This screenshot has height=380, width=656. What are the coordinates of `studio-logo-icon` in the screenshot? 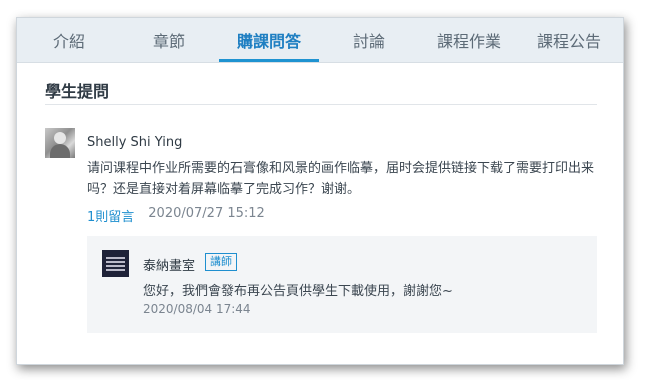 It's located at (115, 263).